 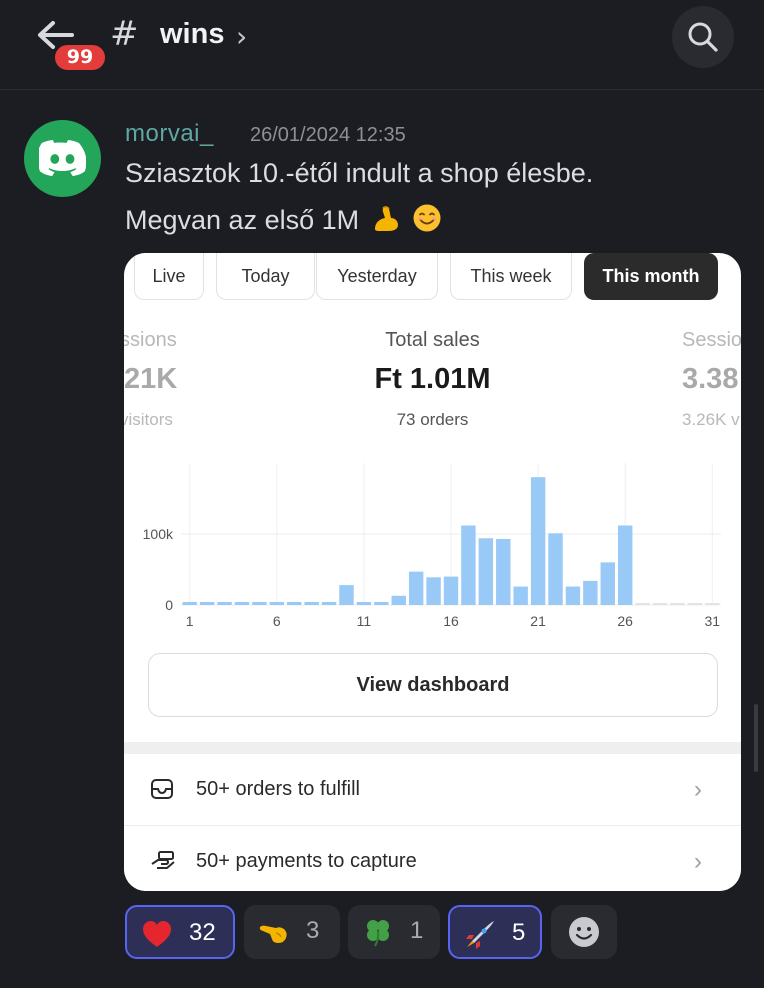 I want to click on chart-x-tick-label: 31, so click(x=713, y=621).